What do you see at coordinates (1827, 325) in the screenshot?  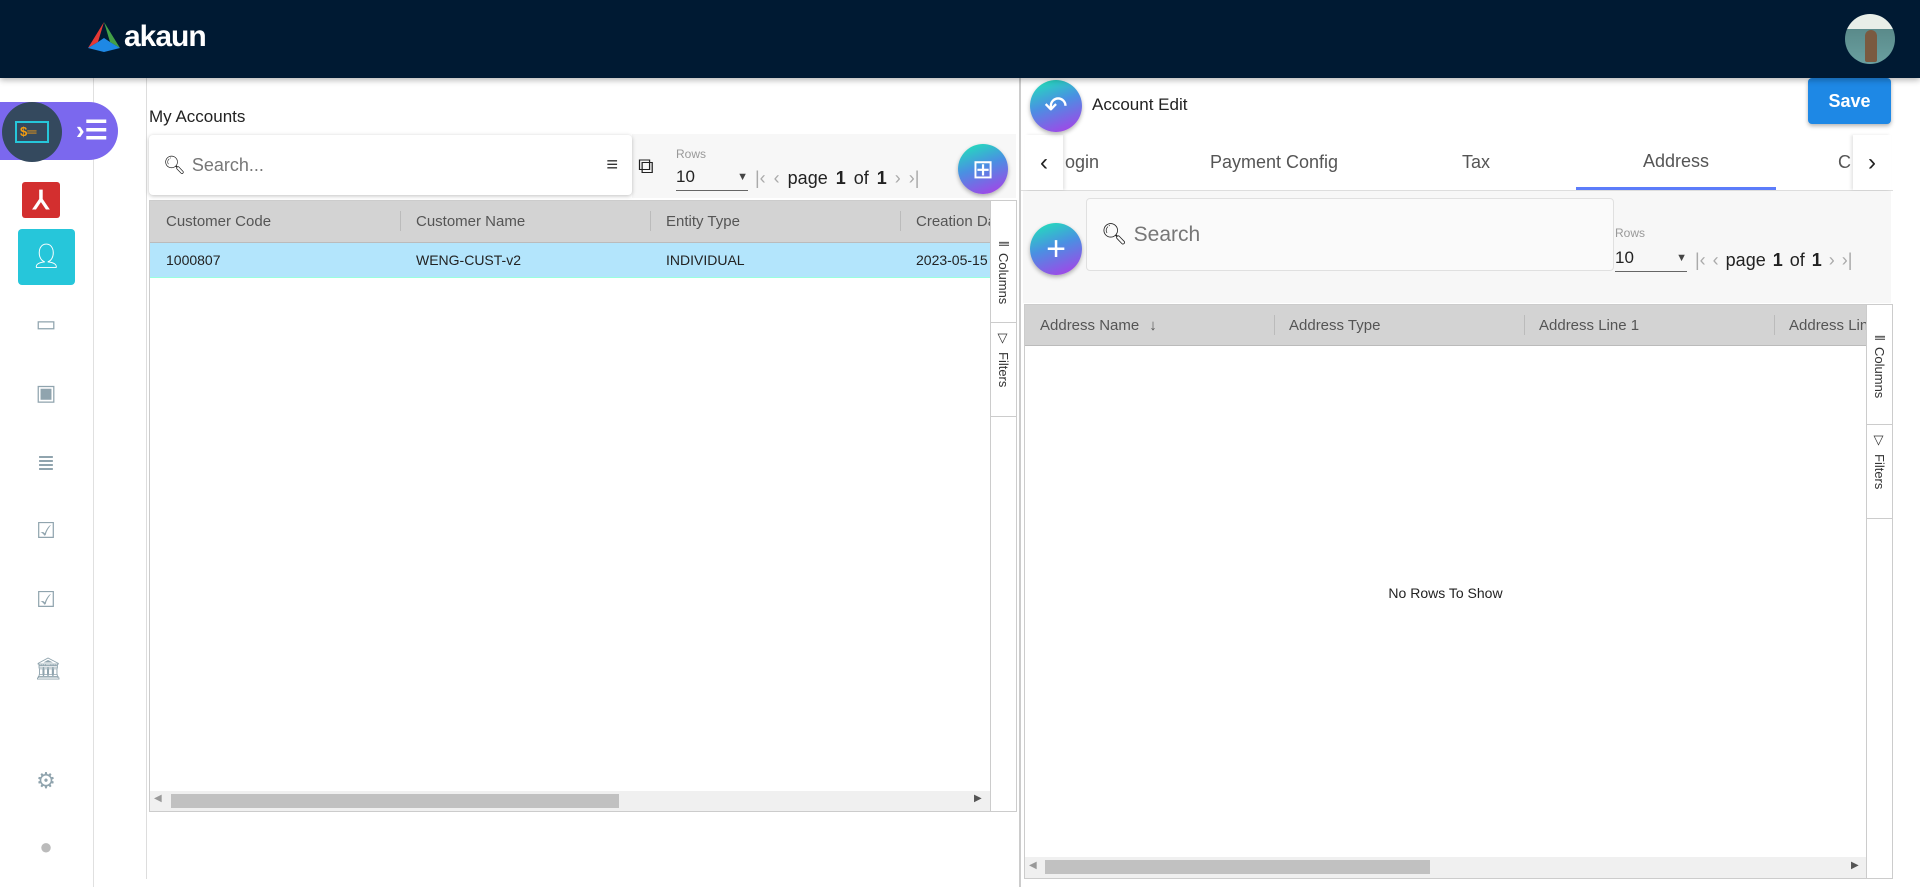 I see `column-header: Address Lin` at bounding box center [1827, 325].